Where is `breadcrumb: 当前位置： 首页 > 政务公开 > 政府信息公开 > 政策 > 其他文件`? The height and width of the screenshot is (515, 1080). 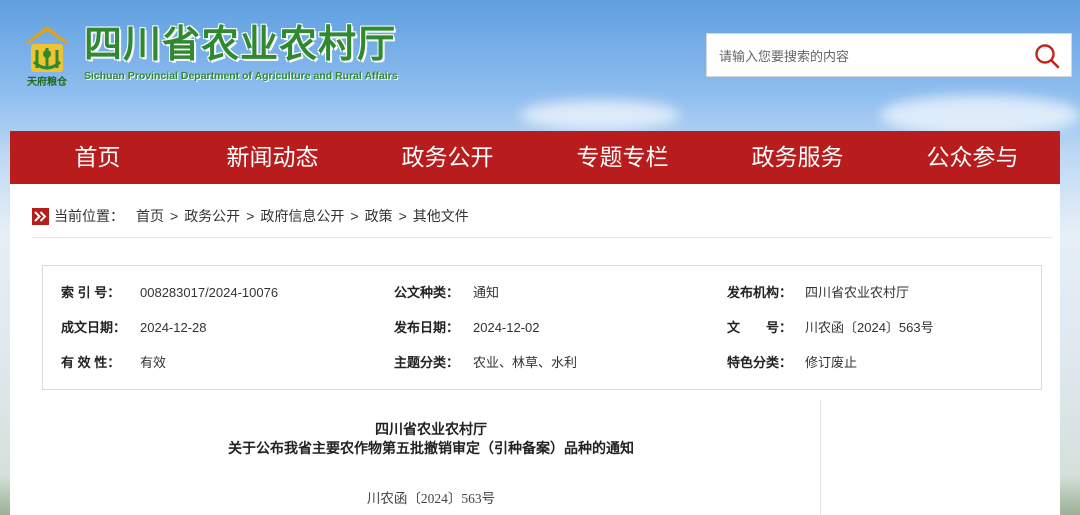 breadcrumb: 当前位置： 首页 > 政务公开 > 政府信息公开 > 政策 > 其他文件 is located at coordinates (250, 216).